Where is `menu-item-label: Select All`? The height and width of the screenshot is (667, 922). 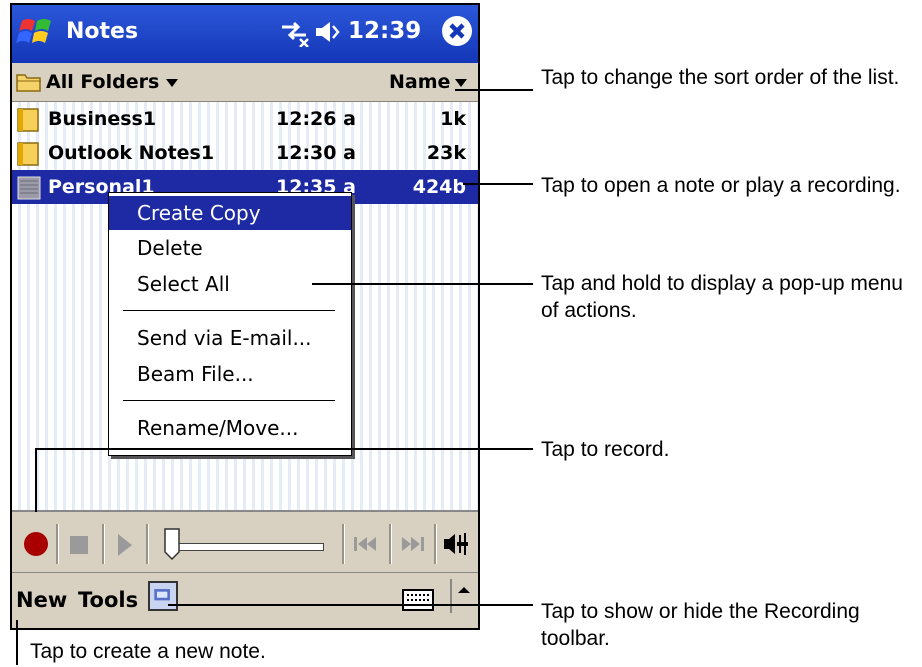
menu-item-label: Select All is located at coordinates (183, 284).